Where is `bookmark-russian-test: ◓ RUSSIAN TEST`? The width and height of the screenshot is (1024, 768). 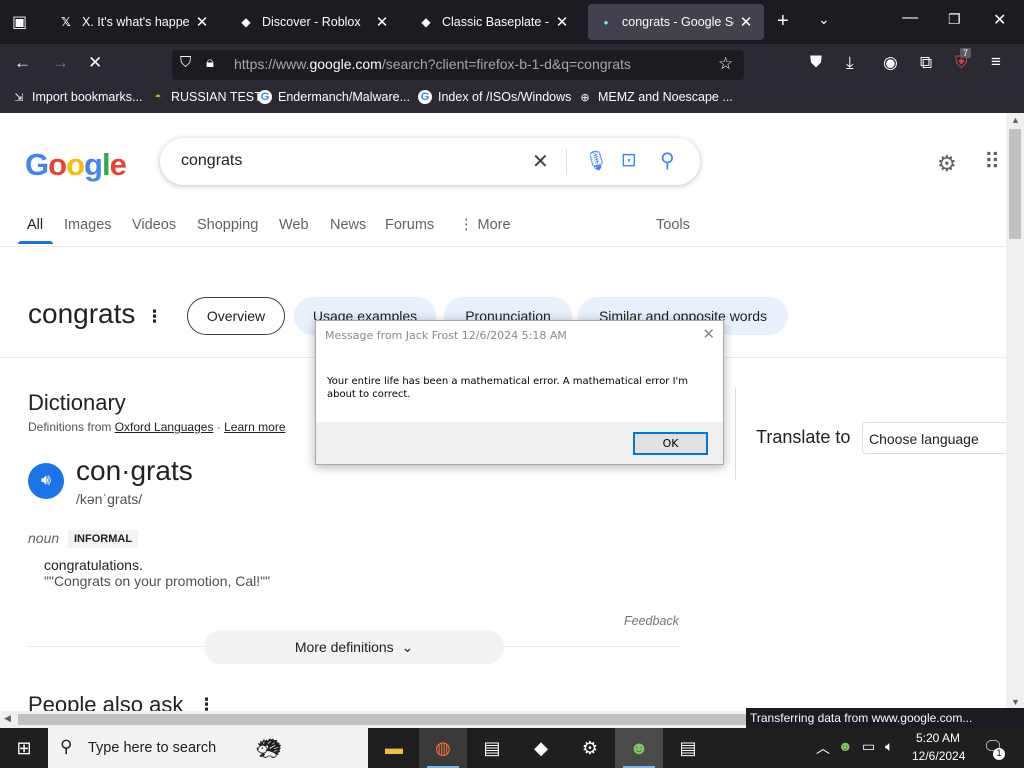 bookmark-russian-test: ◓ RUSSIAN TEST is located at coordinates (206, 97).